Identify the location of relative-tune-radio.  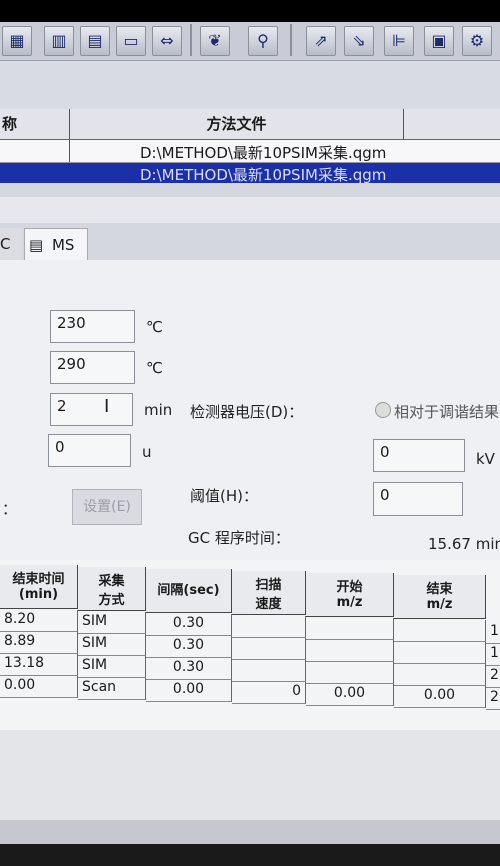
(383, 410).